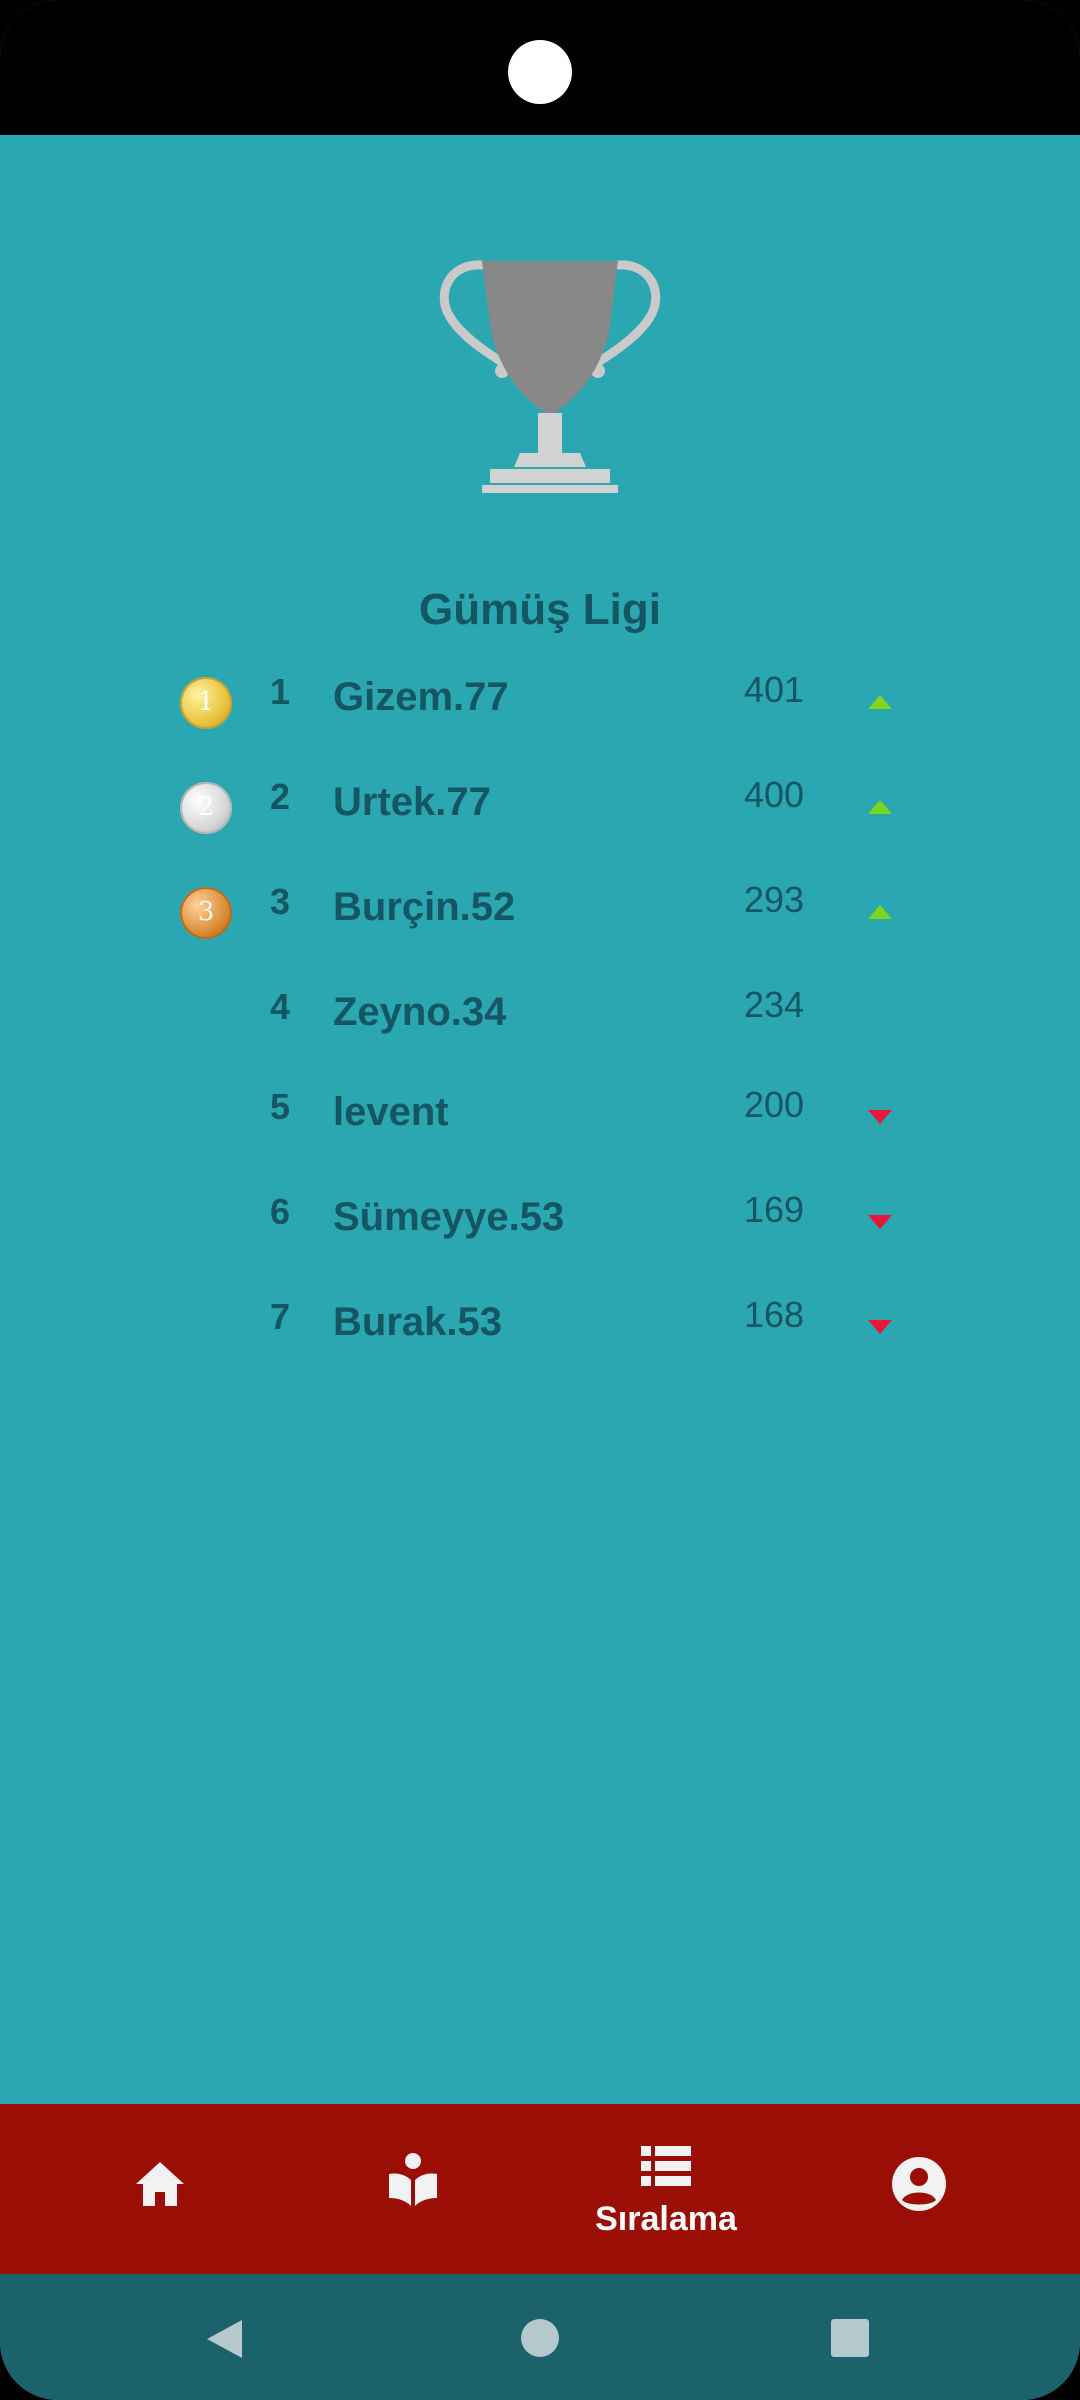  Describe the element at coordinates (666, 2189) in the screenshot. I see `nav-item-leaderboard: Sıralama` at that location.